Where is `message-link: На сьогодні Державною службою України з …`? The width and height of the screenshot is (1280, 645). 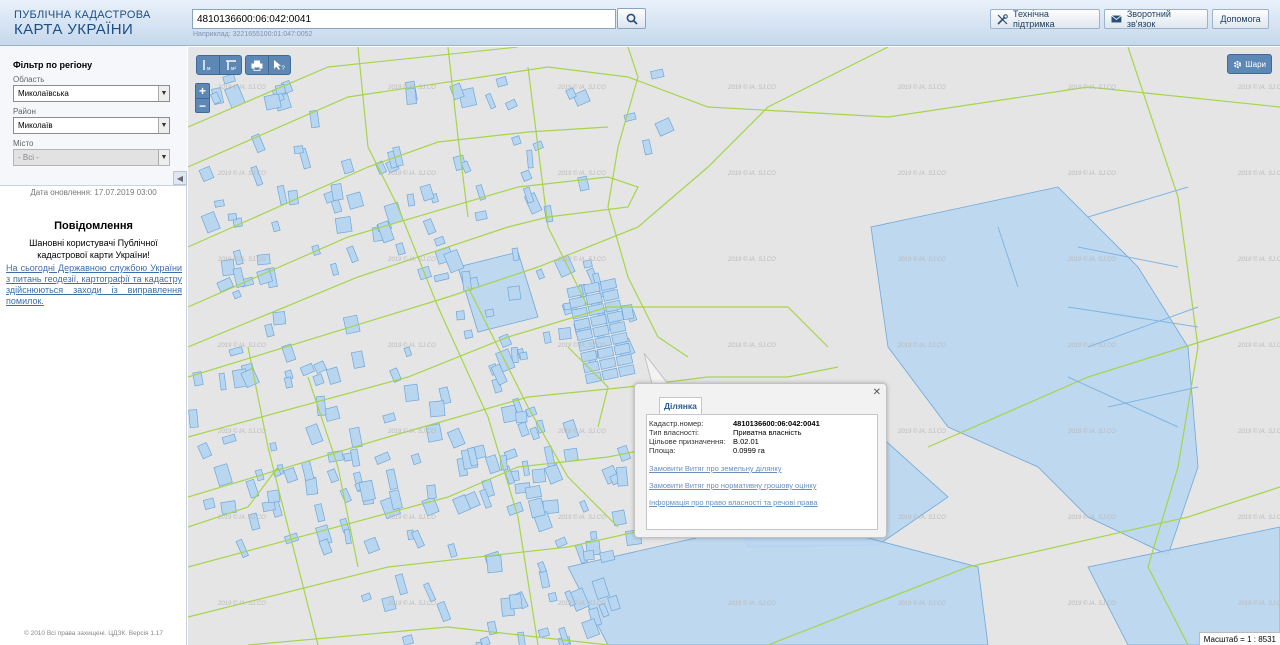 message-link: На сьогодні Державною службою України з … is located at coordinates (94, 285).